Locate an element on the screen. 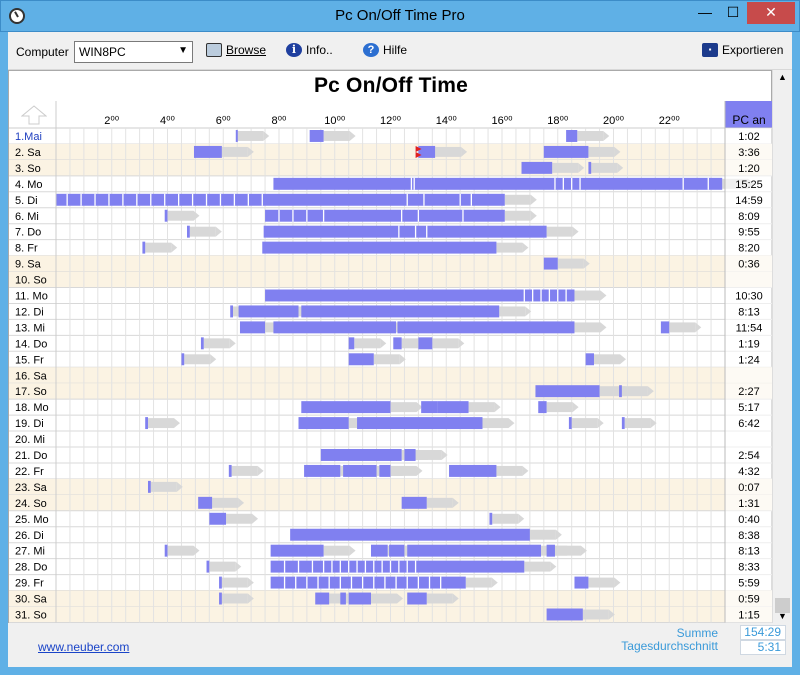 Image resolution: width=800 pixels, height=675 pixels. day-label: 2. Sa is located at coordinates (28, 153).